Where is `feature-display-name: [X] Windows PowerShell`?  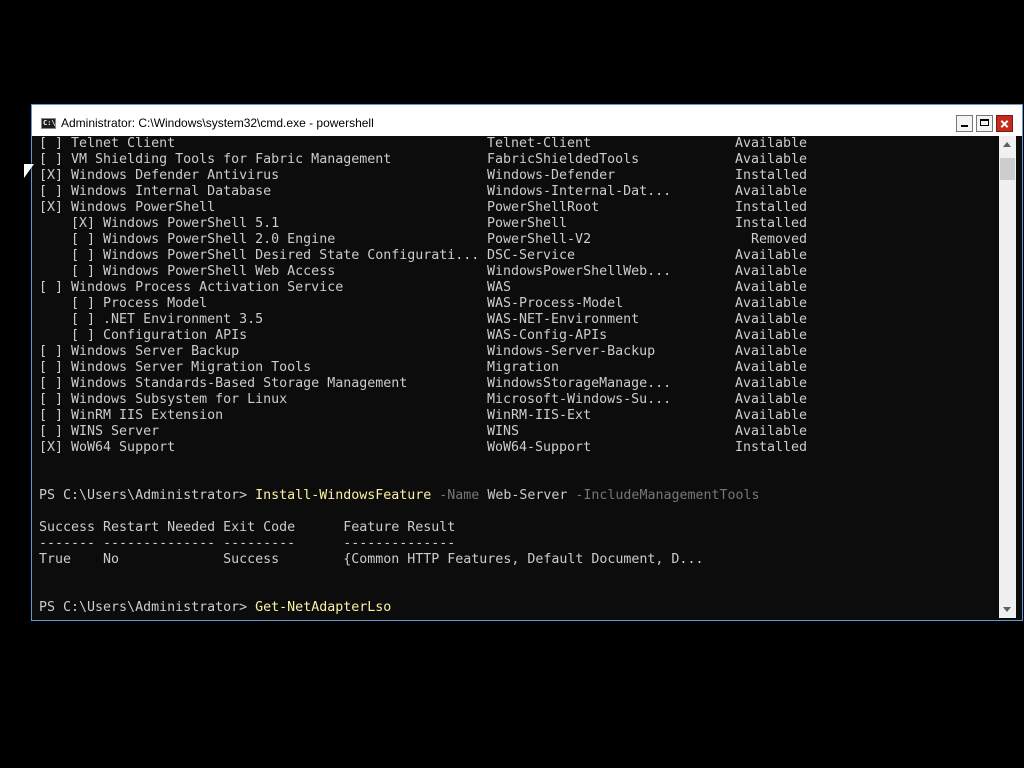
feature-display-name: [X] Windows PowerShell is located at coordinates (127, 207).